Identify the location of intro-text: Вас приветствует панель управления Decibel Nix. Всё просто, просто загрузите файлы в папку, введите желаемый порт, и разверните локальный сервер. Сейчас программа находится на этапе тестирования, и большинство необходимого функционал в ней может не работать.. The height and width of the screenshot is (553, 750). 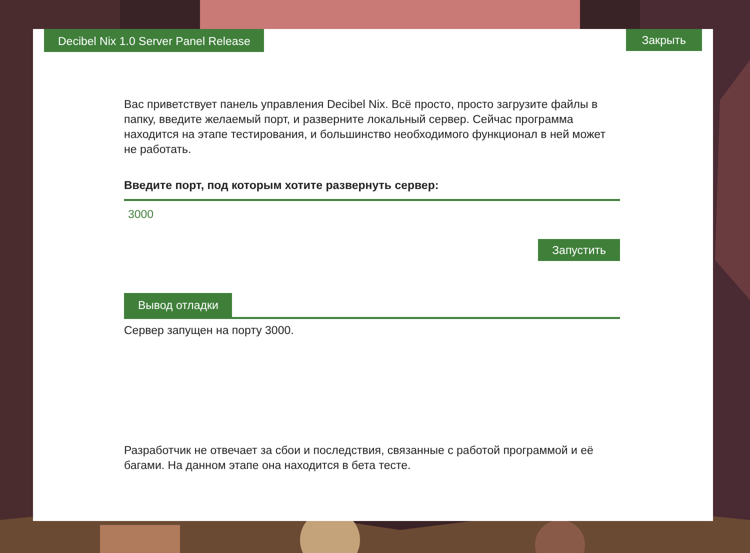
(365, 128).